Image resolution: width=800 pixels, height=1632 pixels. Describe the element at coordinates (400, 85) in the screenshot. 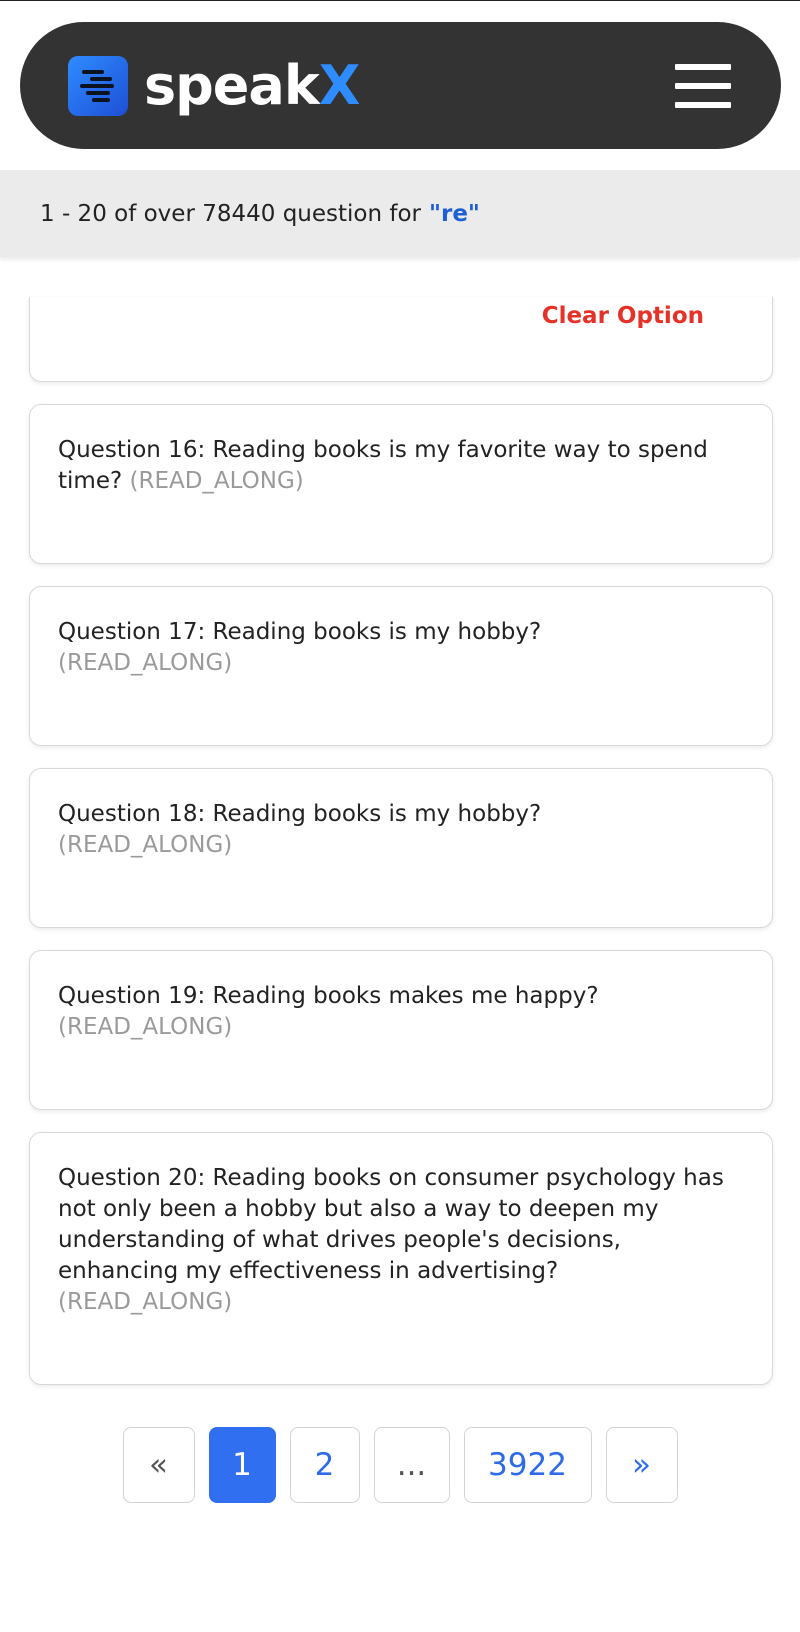

I see `top-navbar: speakX` at that location.